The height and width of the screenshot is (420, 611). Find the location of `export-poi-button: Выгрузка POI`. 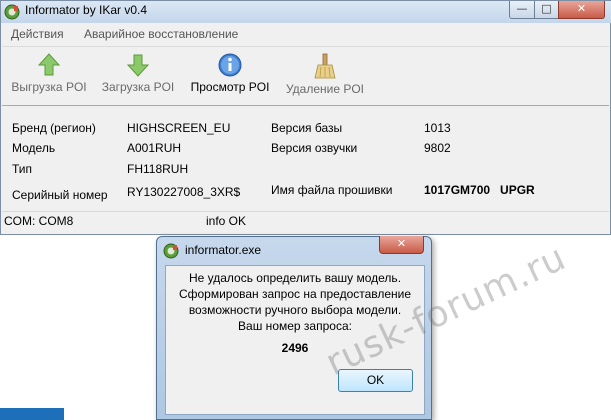

export-poi-button: Выгрузка POI is located at coordinates (49, 76).